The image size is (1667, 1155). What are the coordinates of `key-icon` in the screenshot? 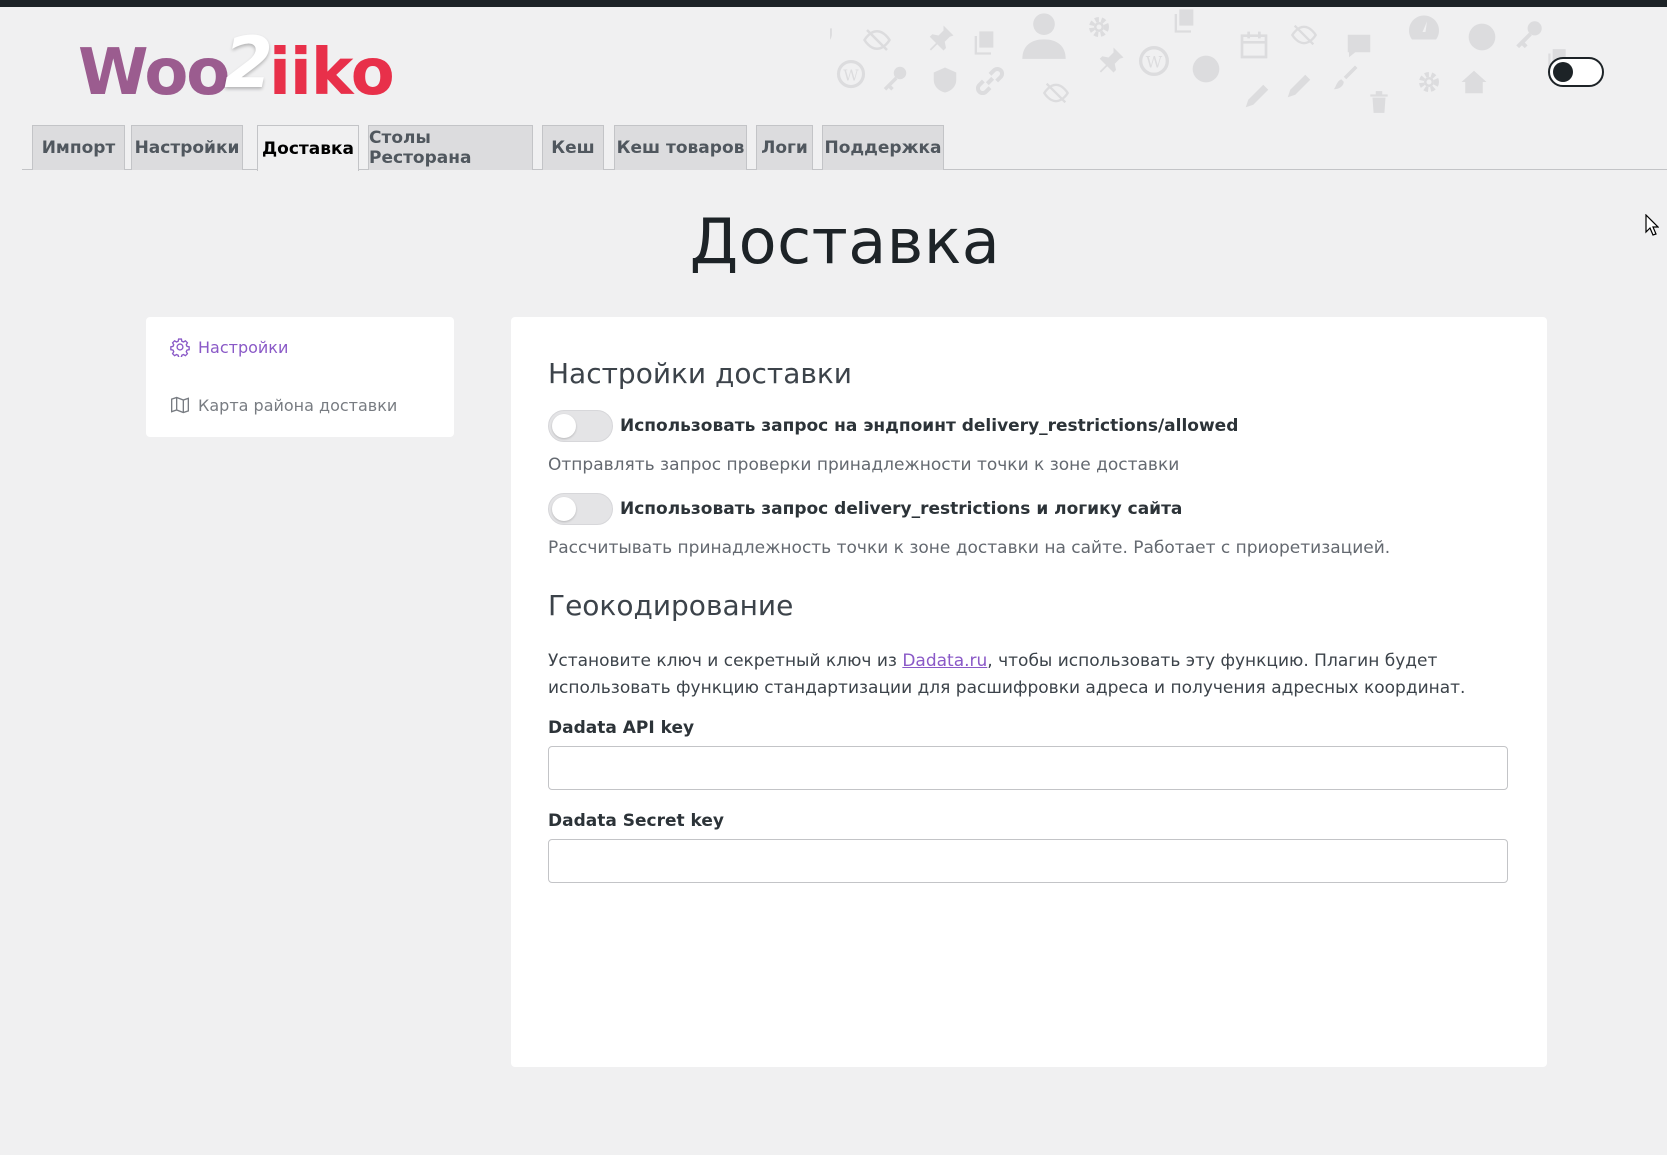 It's located at (1529, 35).